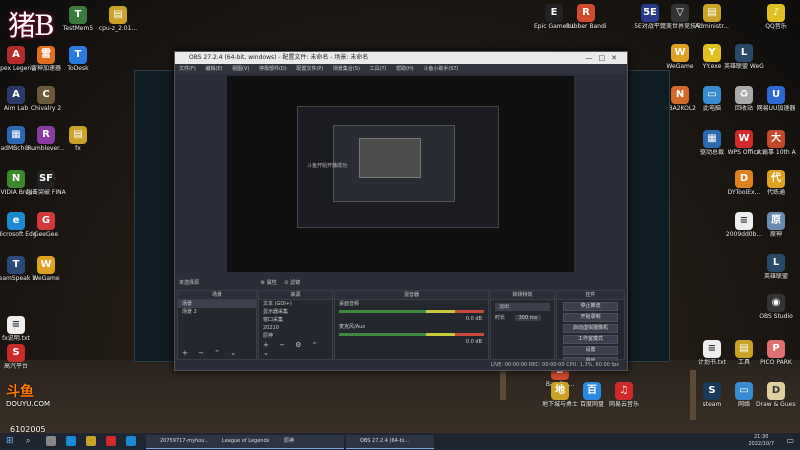 The width and height of the screenshot is (800, 450). Describe the element at coordinates (211, 353) in the screenshot. I see `scene-controls: + − ⌃ ⌄` at that location.